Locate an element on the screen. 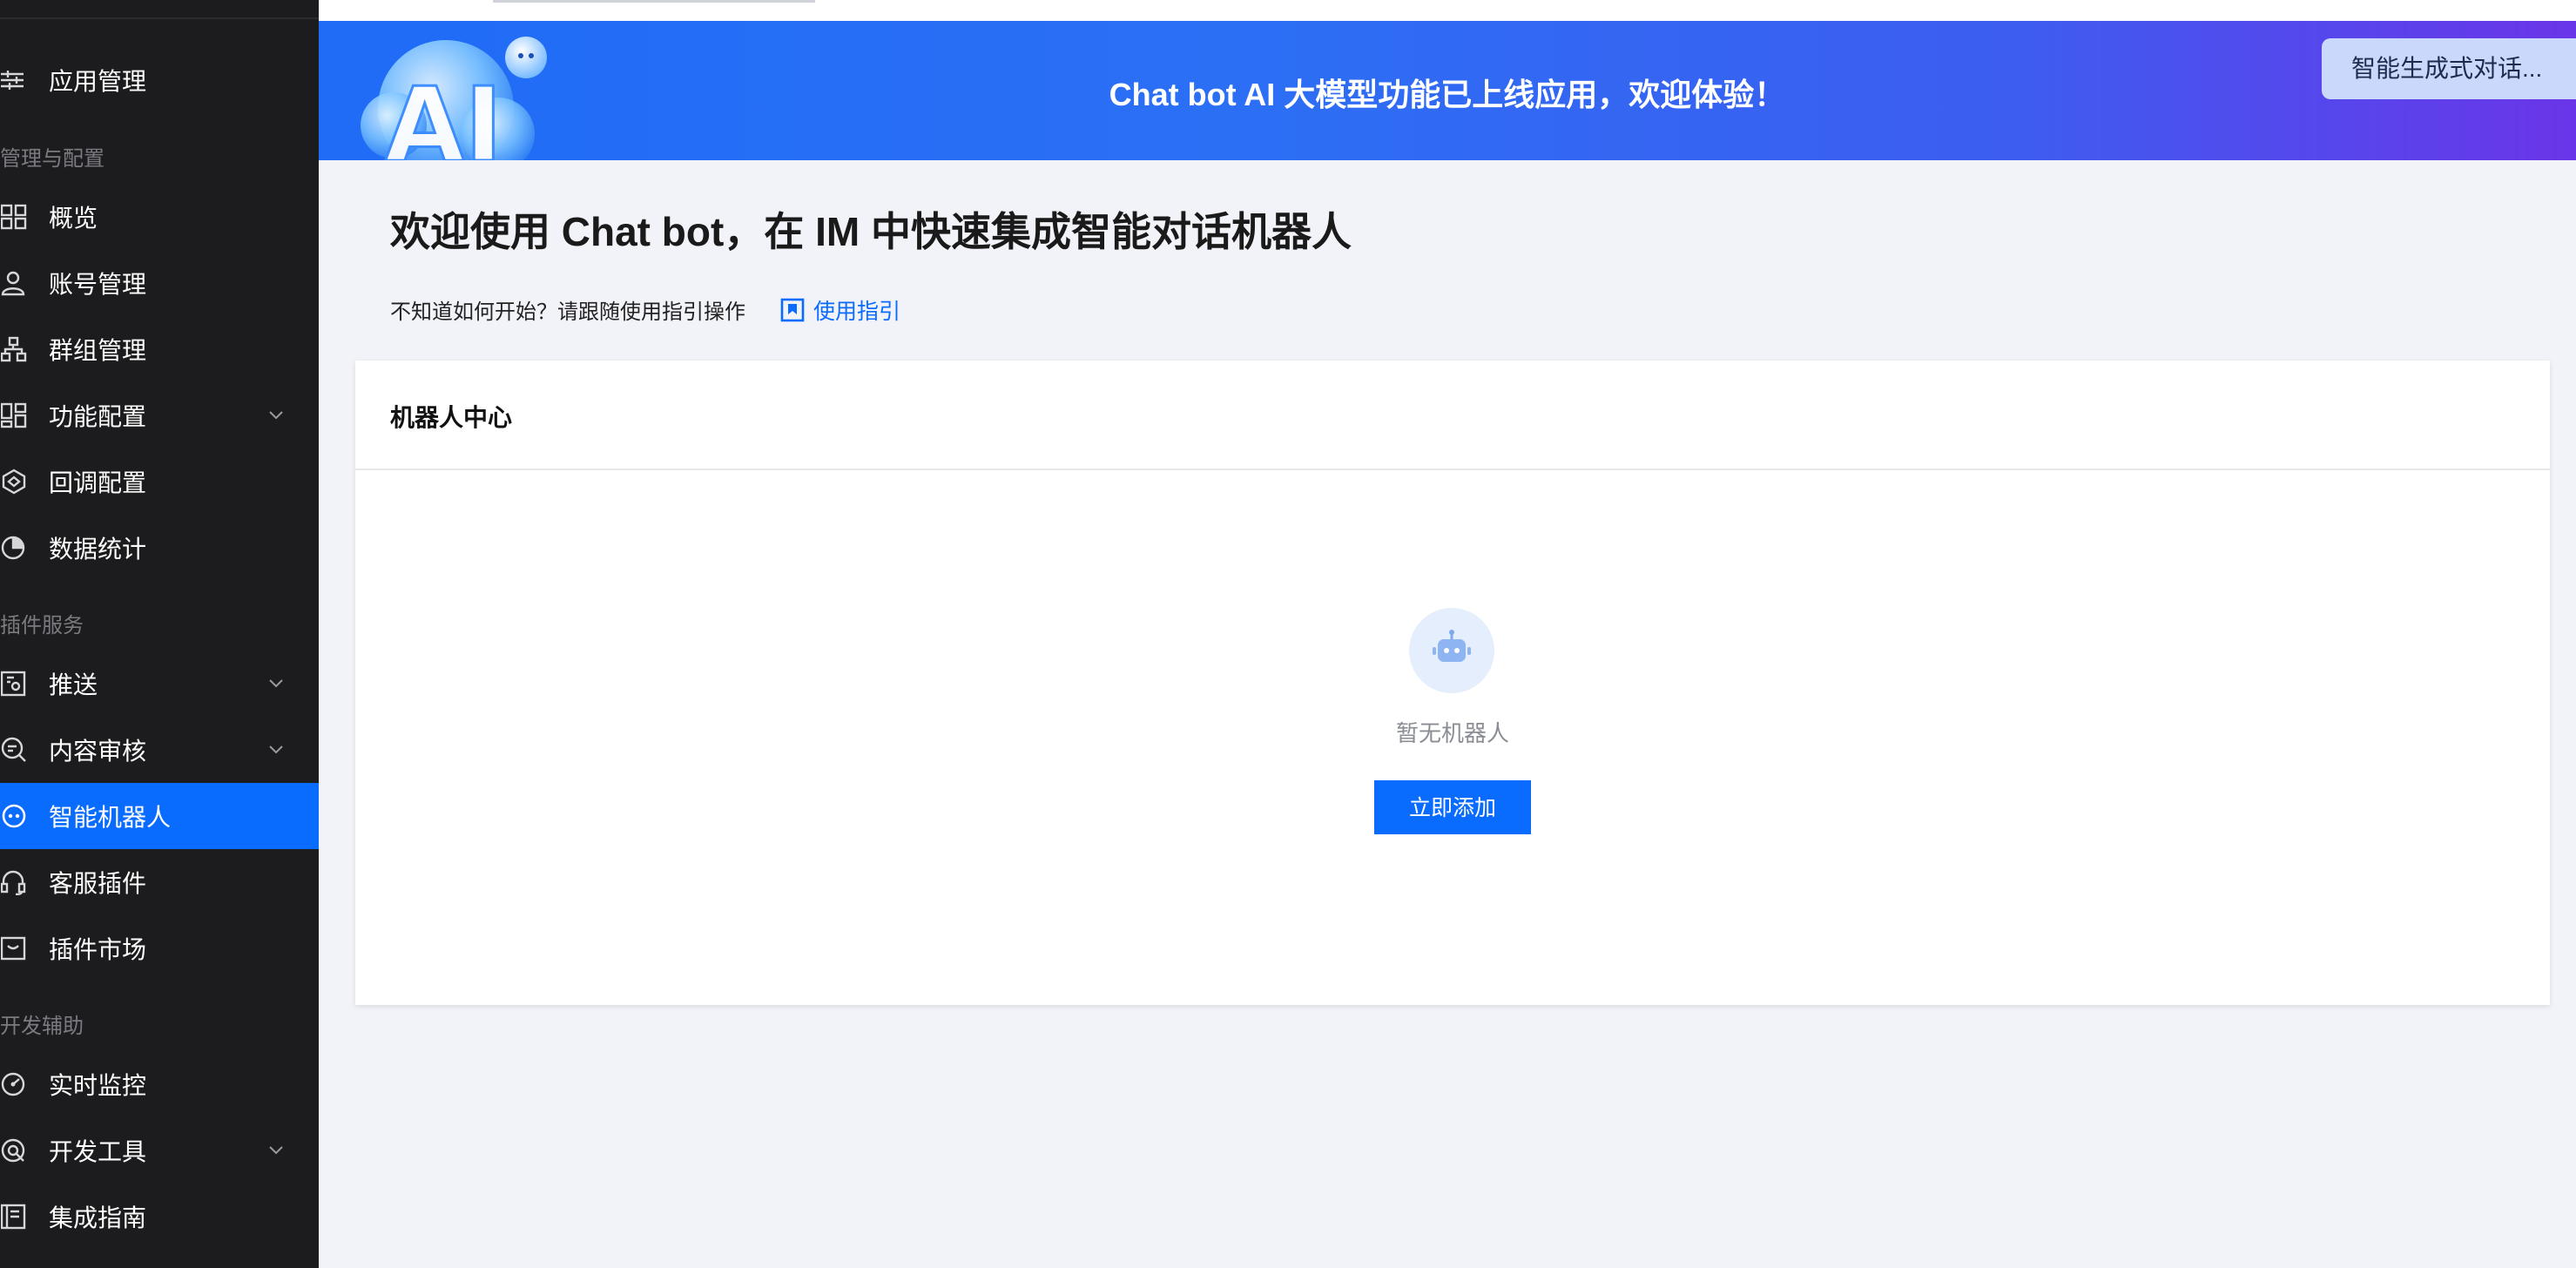  sidebar-item-content-audit: 内容审核 is located at coordinates (159, 750).